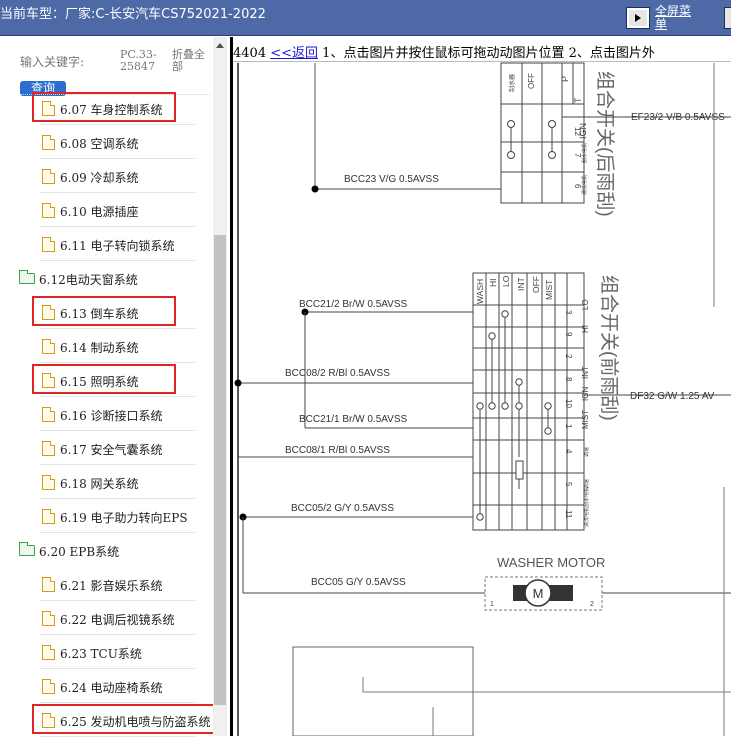 The image size is (731, 737). I want to click on search-row: 输入关键字: PC.33-25847 折叠全部 查询, so click(117, 73).